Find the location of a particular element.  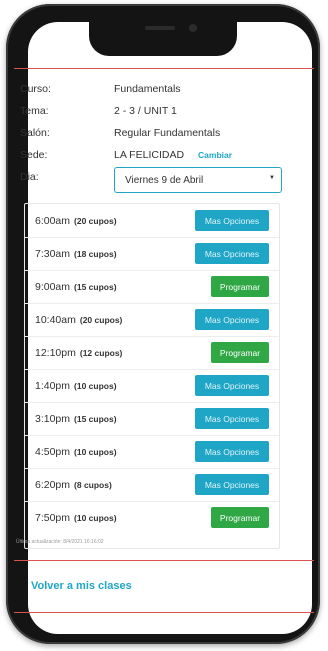

last-updated: Última actualización: 8/4/2021 16:16:02 is located at coordinates (60, 542).